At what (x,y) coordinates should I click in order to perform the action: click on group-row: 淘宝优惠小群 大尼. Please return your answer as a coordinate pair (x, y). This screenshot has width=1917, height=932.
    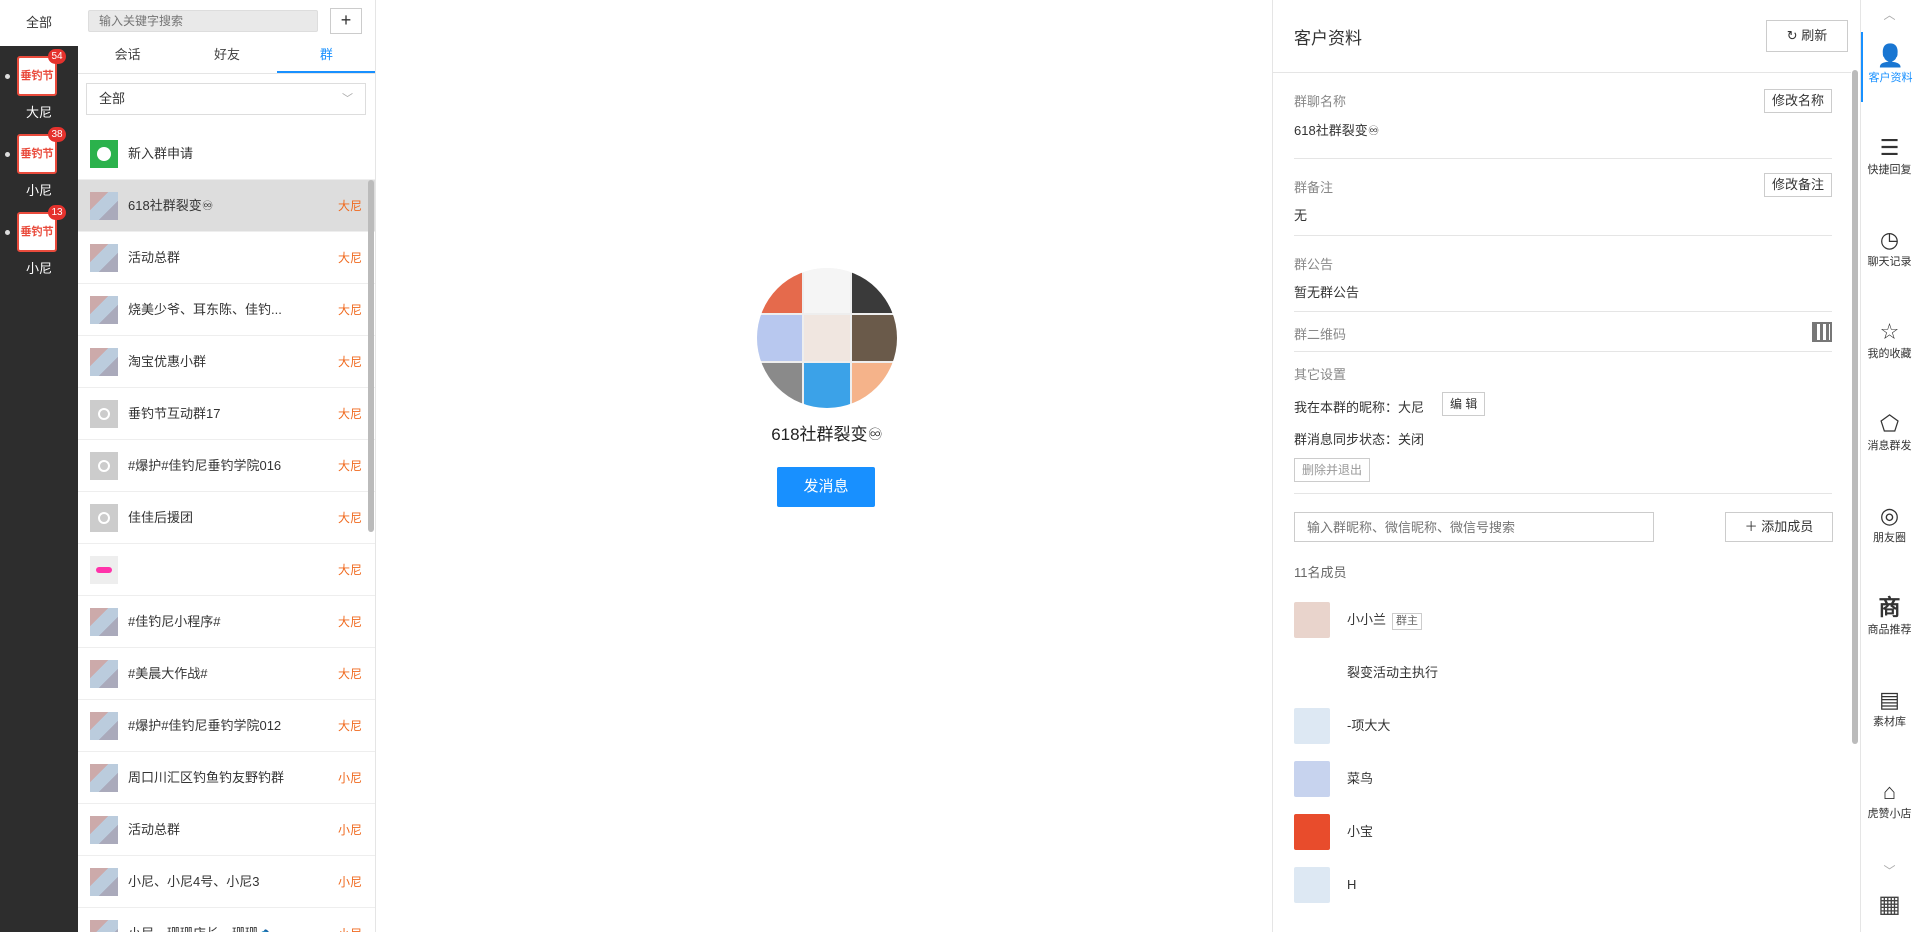
    Looking at the image, I should click on (226, 362).